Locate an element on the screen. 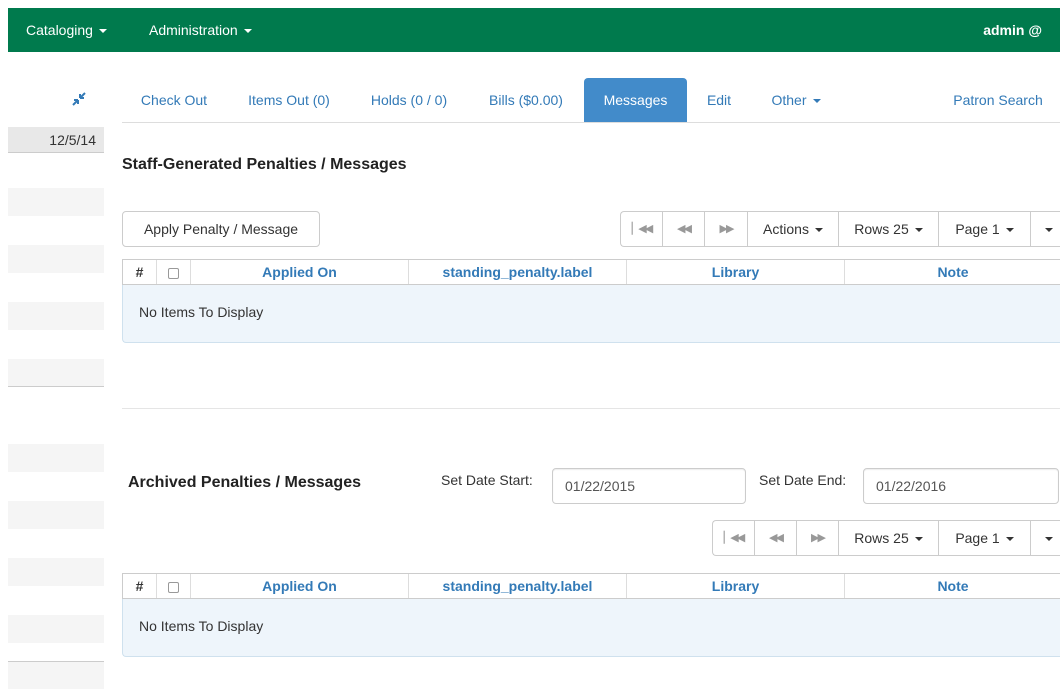 This screenshot has width=1060, height=694. actions-label: Actions is located at coordinates (786, 229).